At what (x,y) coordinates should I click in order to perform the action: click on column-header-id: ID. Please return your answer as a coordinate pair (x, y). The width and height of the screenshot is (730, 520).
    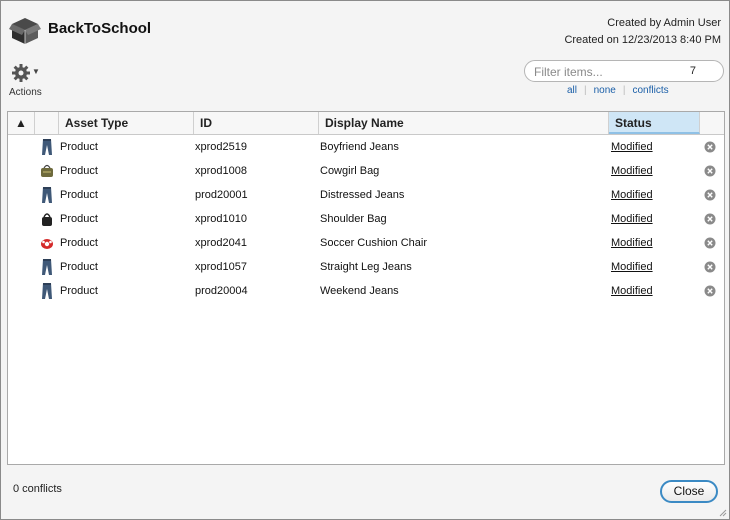
    Looking at the image, I should click on (256, 123).